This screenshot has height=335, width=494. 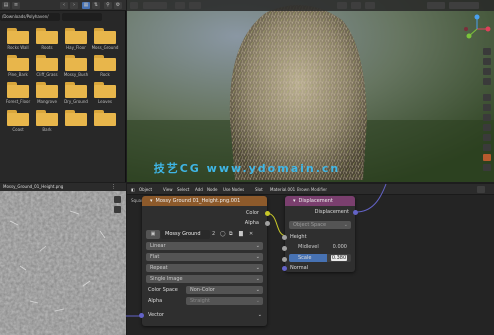 What do you see at coordinates (331, 212) in the screenshot?
I see `displacement-output-label: Displacement` at bounding box center [331, 212].